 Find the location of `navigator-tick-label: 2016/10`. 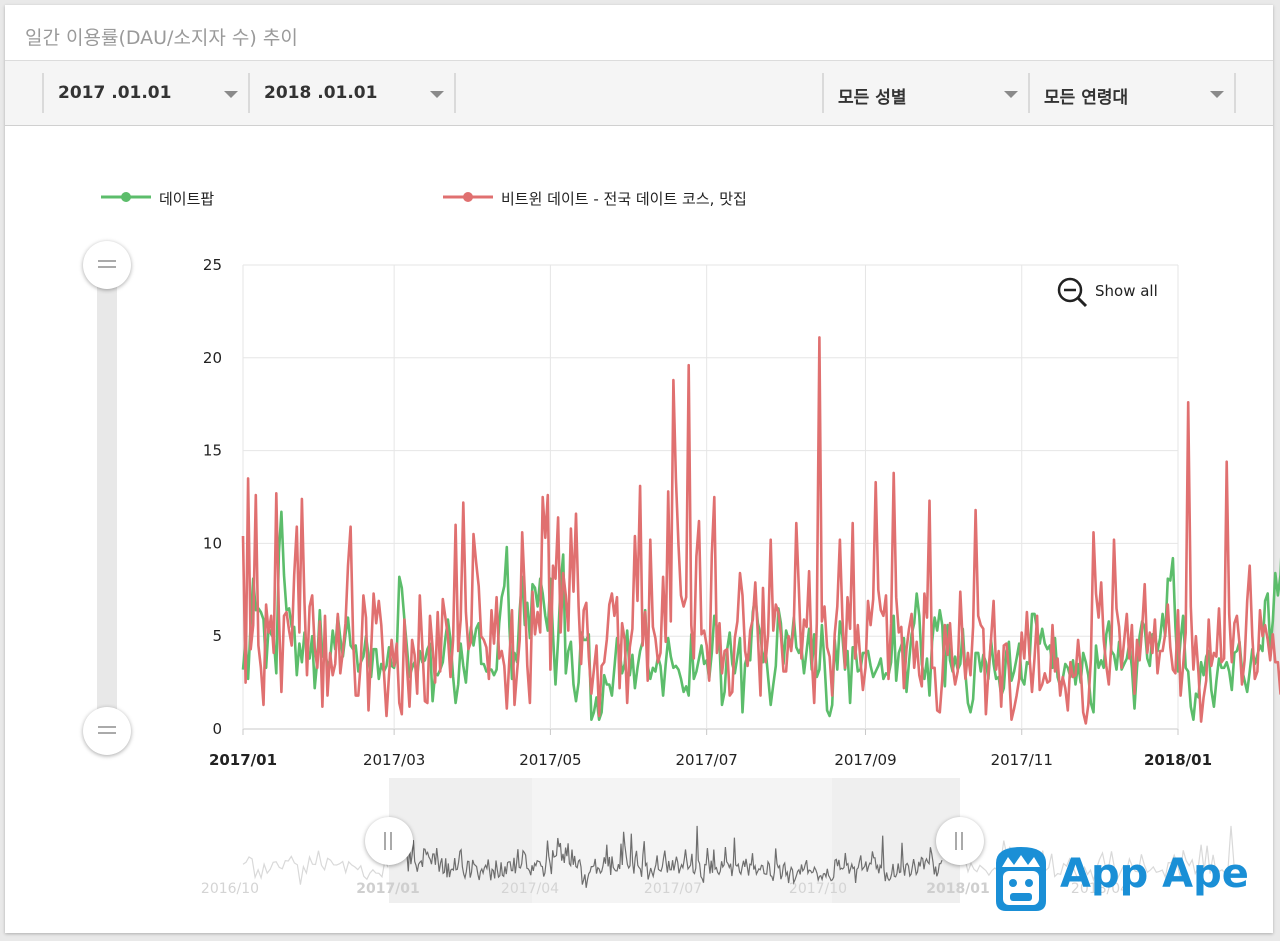

navigator-tick-label: 2016/10 is located at coordinates (230, 889).